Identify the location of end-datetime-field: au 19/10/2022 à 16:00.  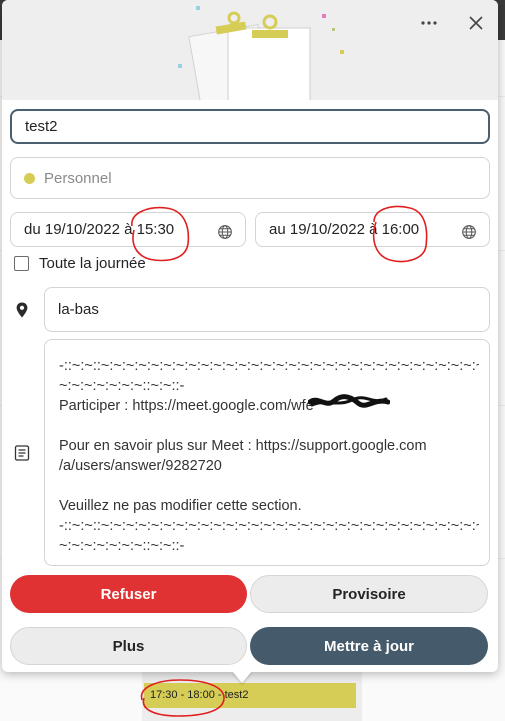
(372, 229).